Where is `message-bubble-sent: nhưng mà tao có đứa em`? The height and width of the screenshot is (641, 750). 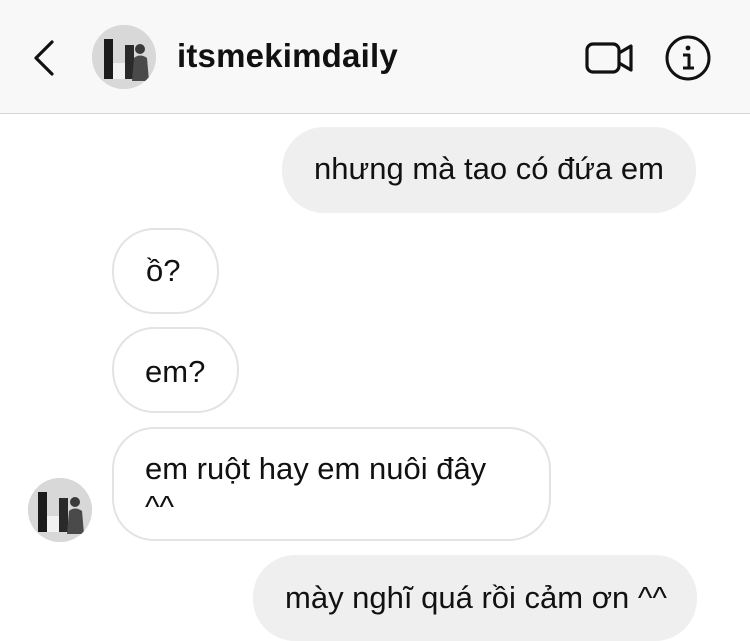
message-bubble-sent: nhưng mà tao có đứa em is located at coordinates (489, 170).